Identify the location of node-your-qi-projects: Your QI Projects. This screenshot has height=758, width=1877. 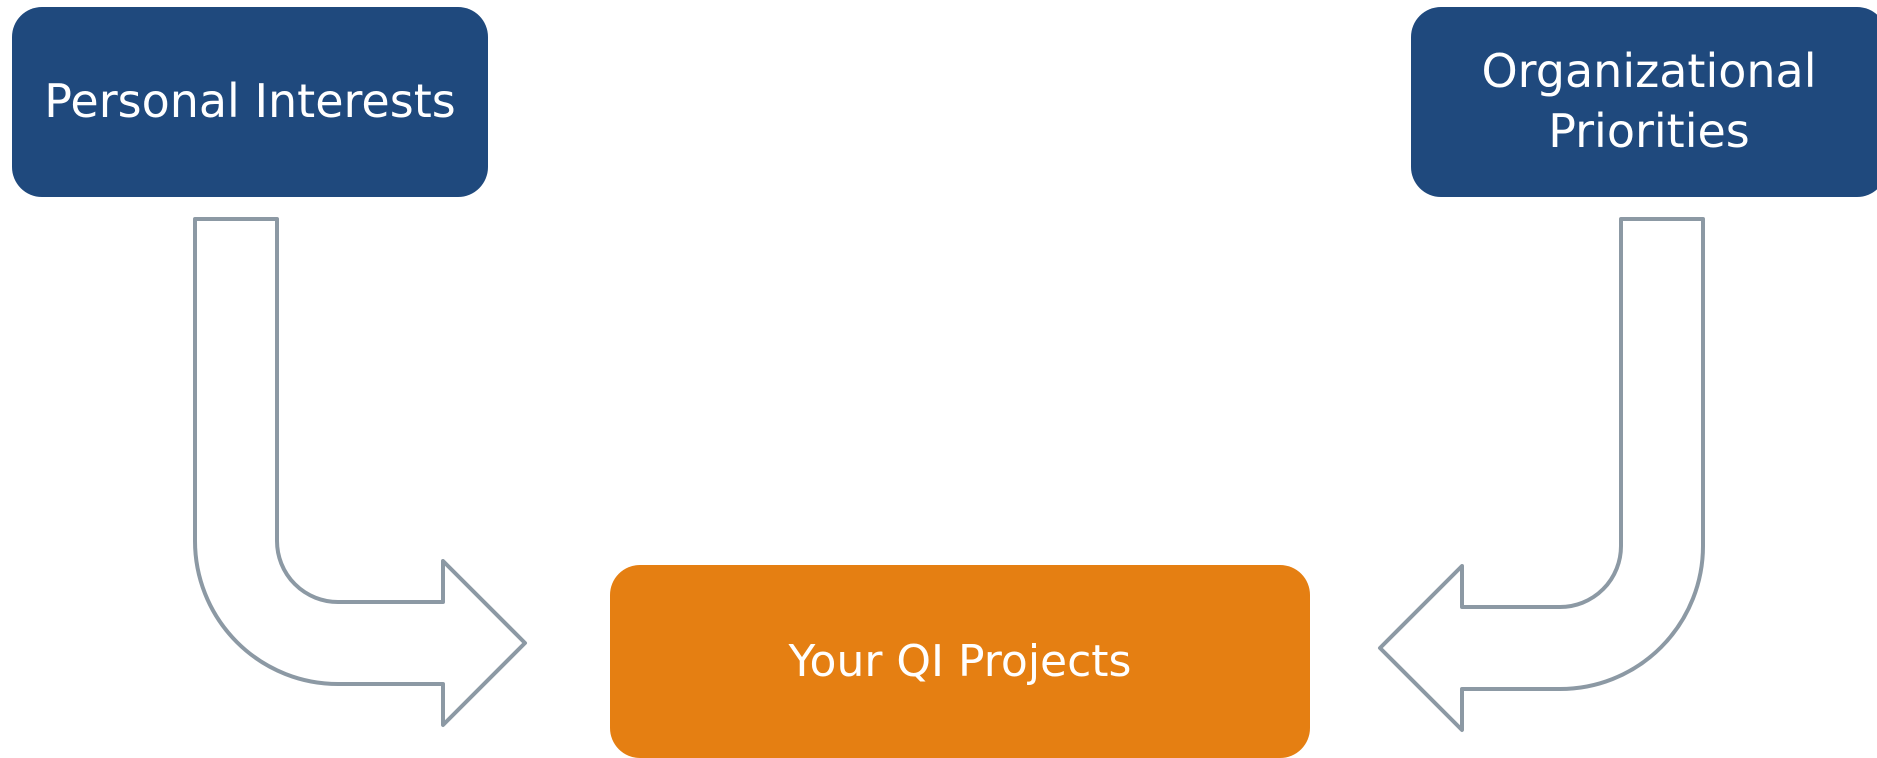
(960, 661).